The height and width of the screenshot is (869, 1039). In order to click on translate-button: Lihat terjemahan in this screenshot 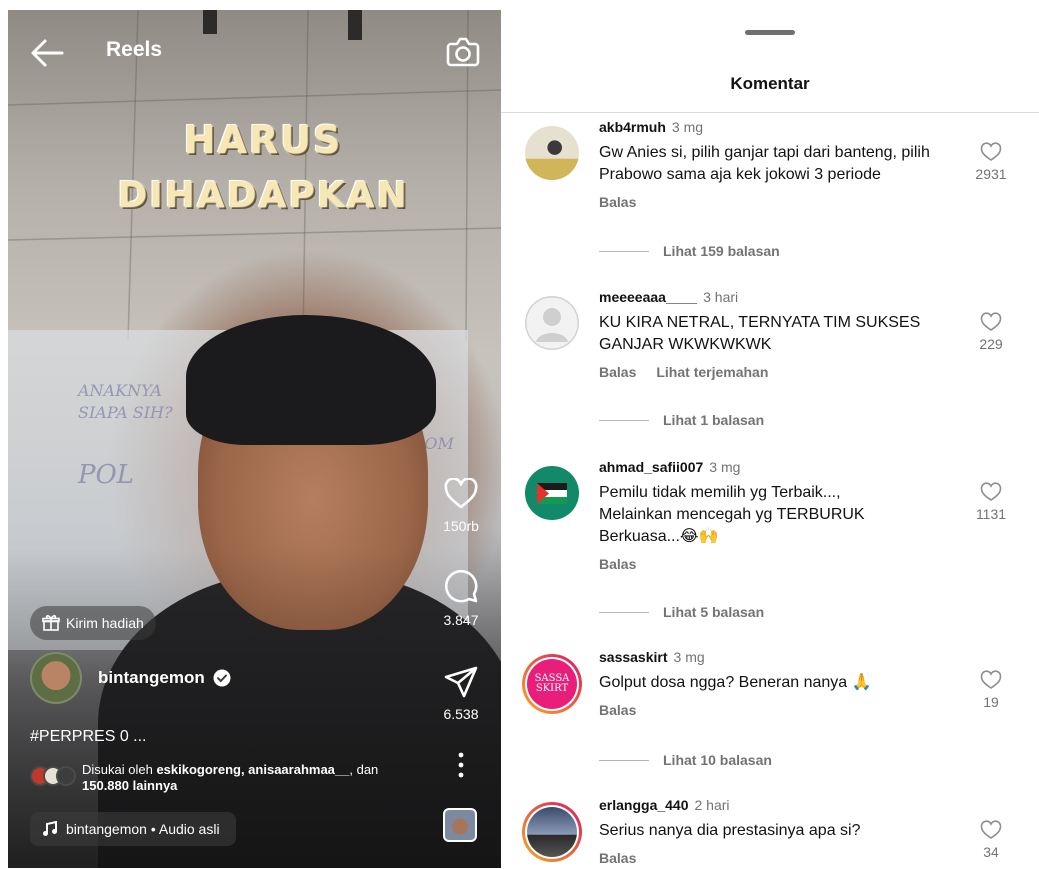, I will do `click(712, 372)`.